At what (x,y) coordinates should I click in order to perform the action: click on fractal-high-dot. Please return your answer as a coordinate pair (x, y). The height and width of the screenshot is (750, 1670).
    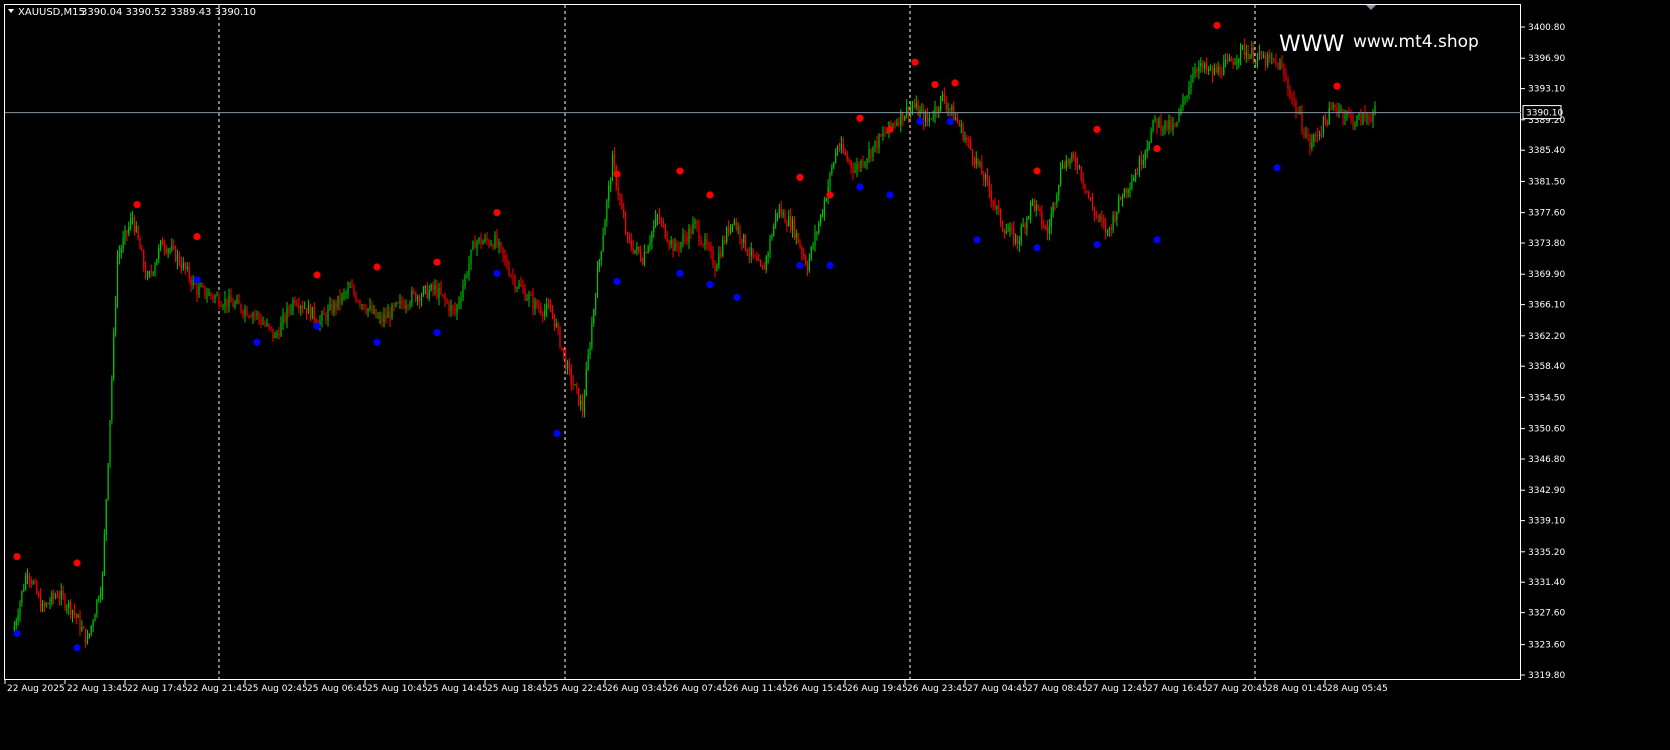
    Looking at the image, I should click on (317, 275).